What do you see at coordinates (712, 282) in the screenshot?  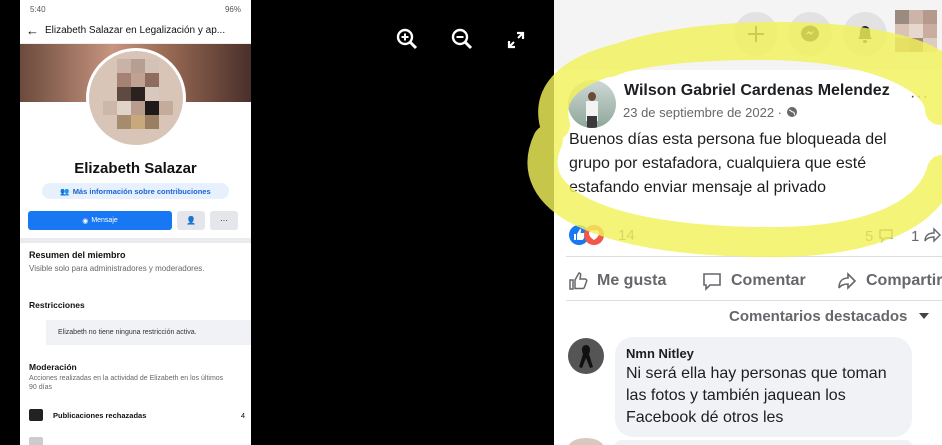 I see `comment-icon` at bounding box center [712, 282].